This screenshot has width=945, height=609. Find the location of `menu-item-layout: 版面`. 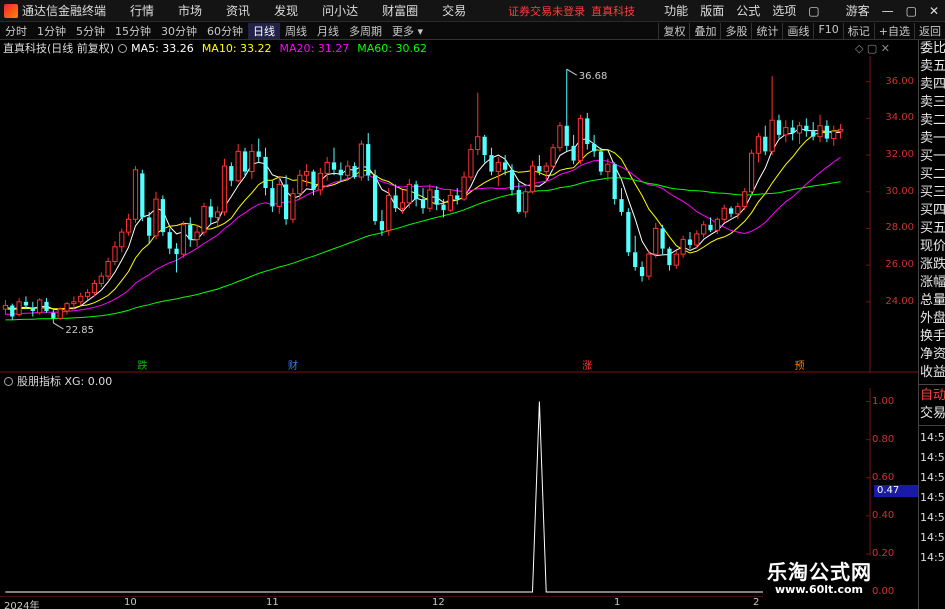

menu-item-layout: 版面 is located at coordinates (712, 10).